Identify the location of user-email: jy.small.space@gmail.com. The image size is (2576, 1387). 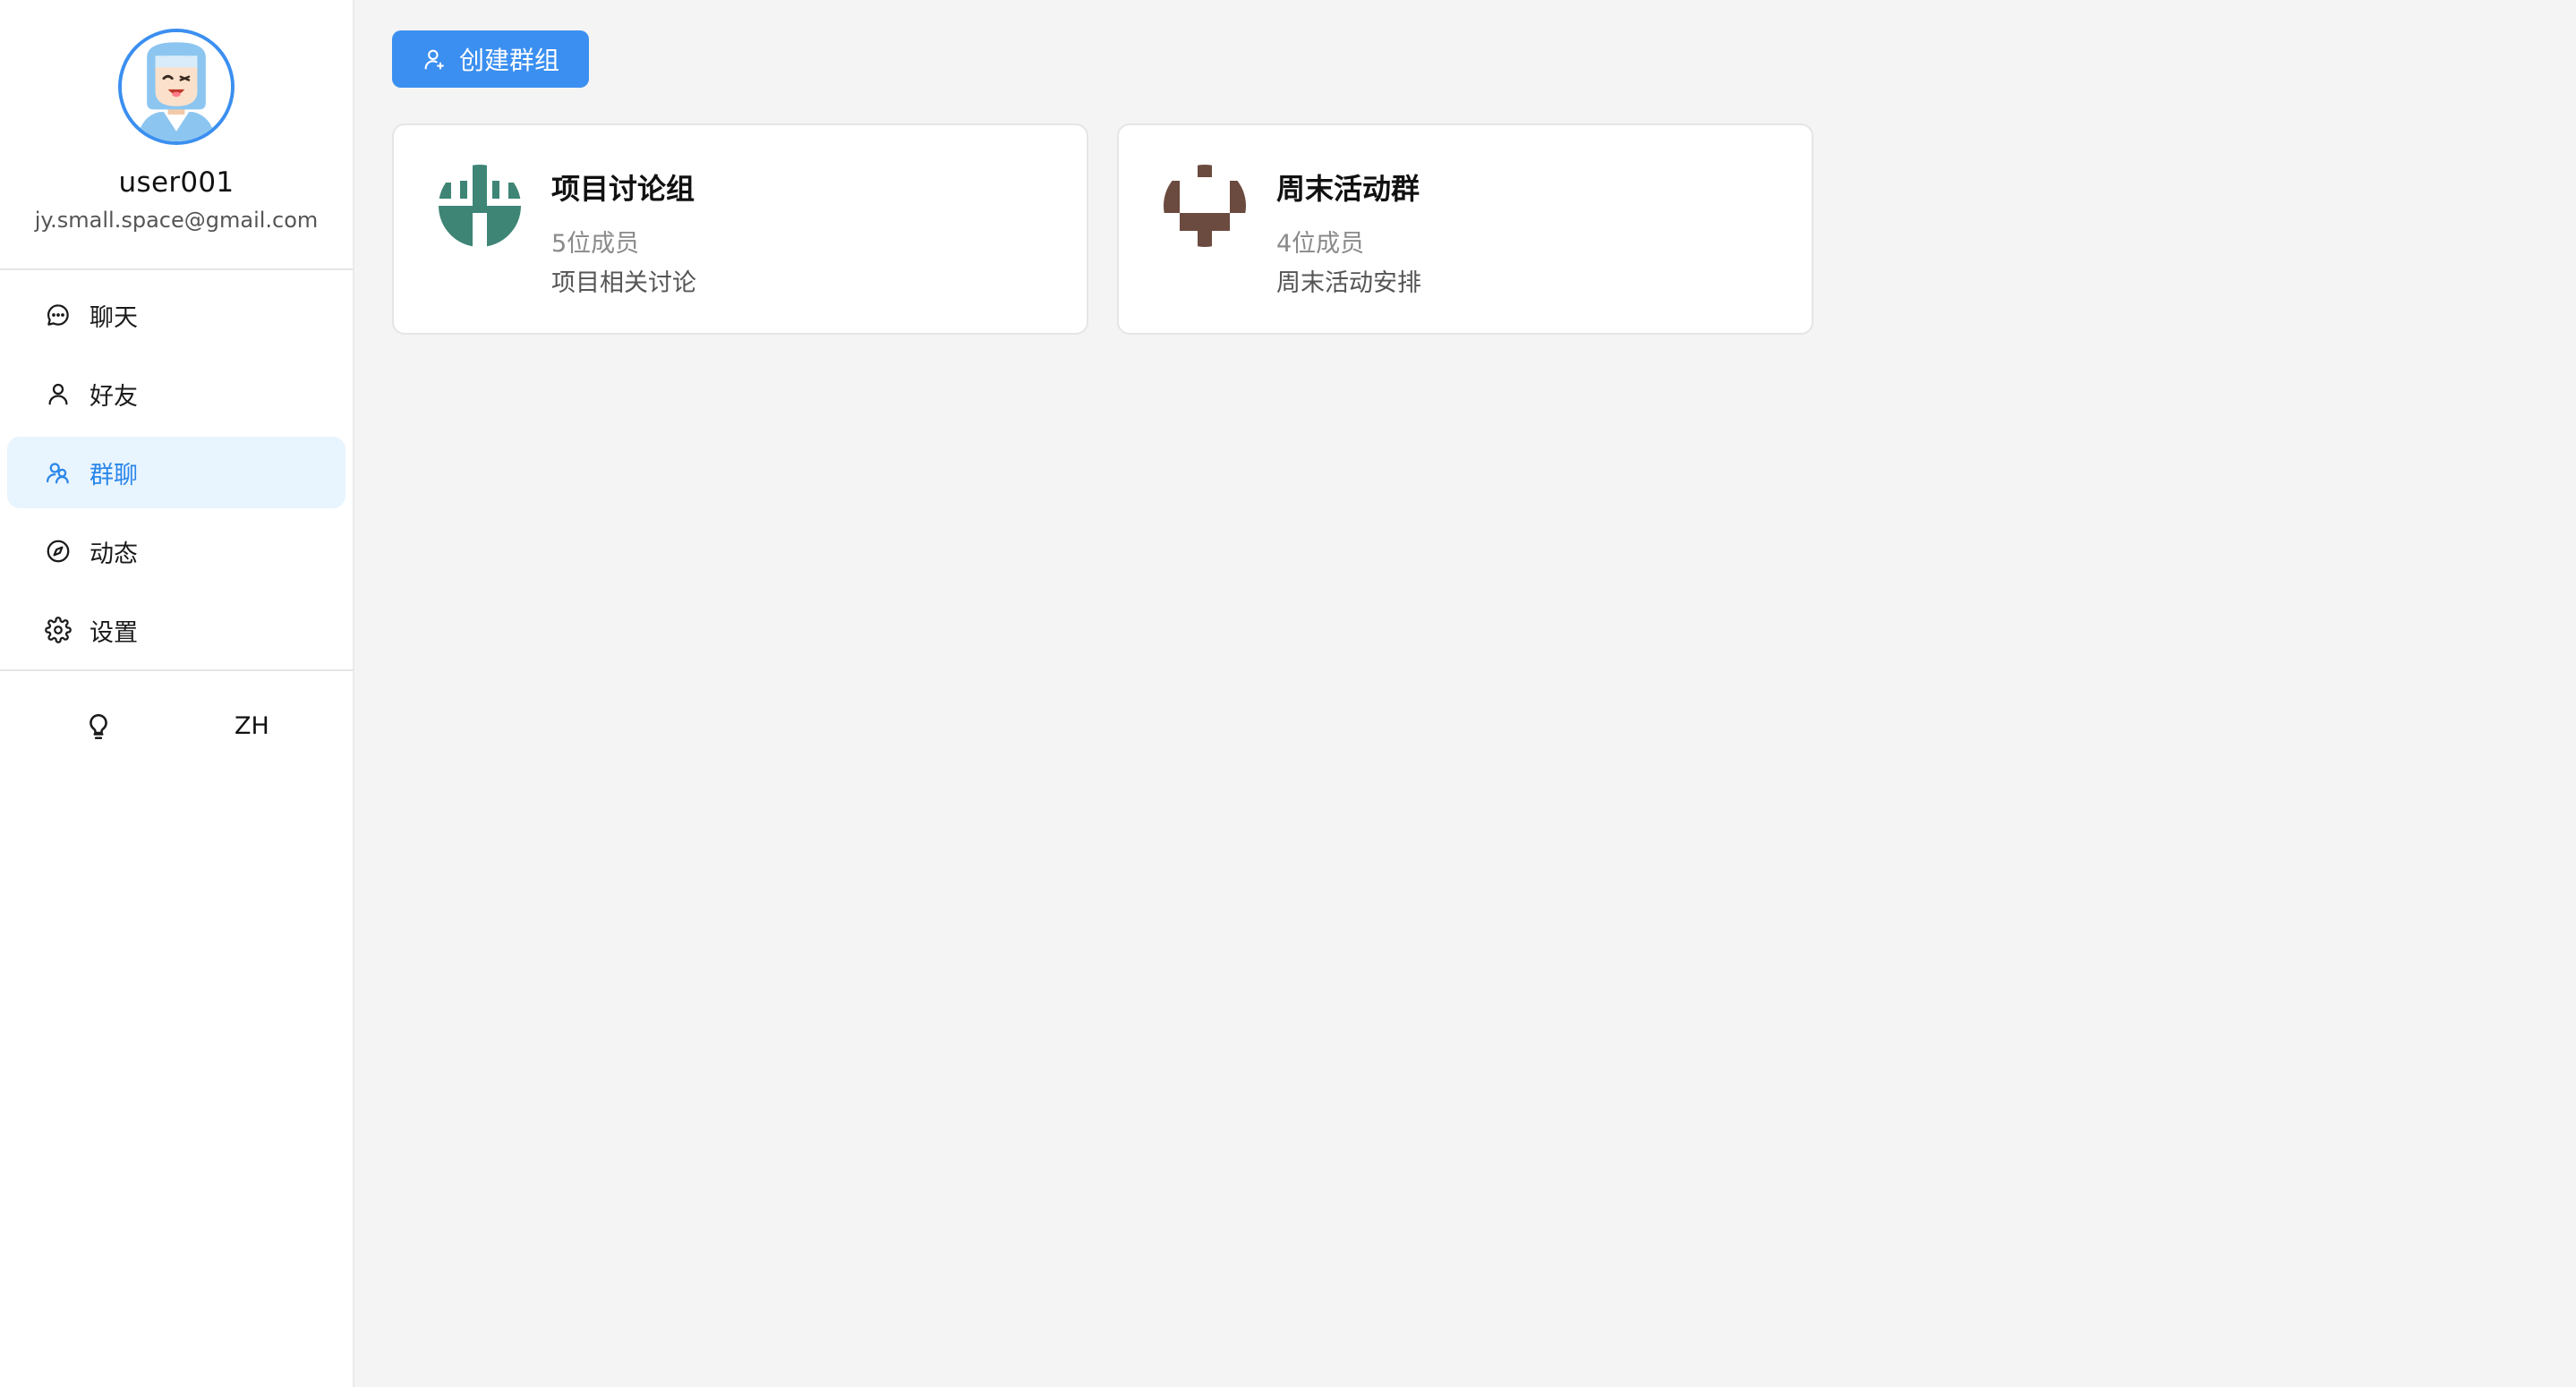
(176, 221).